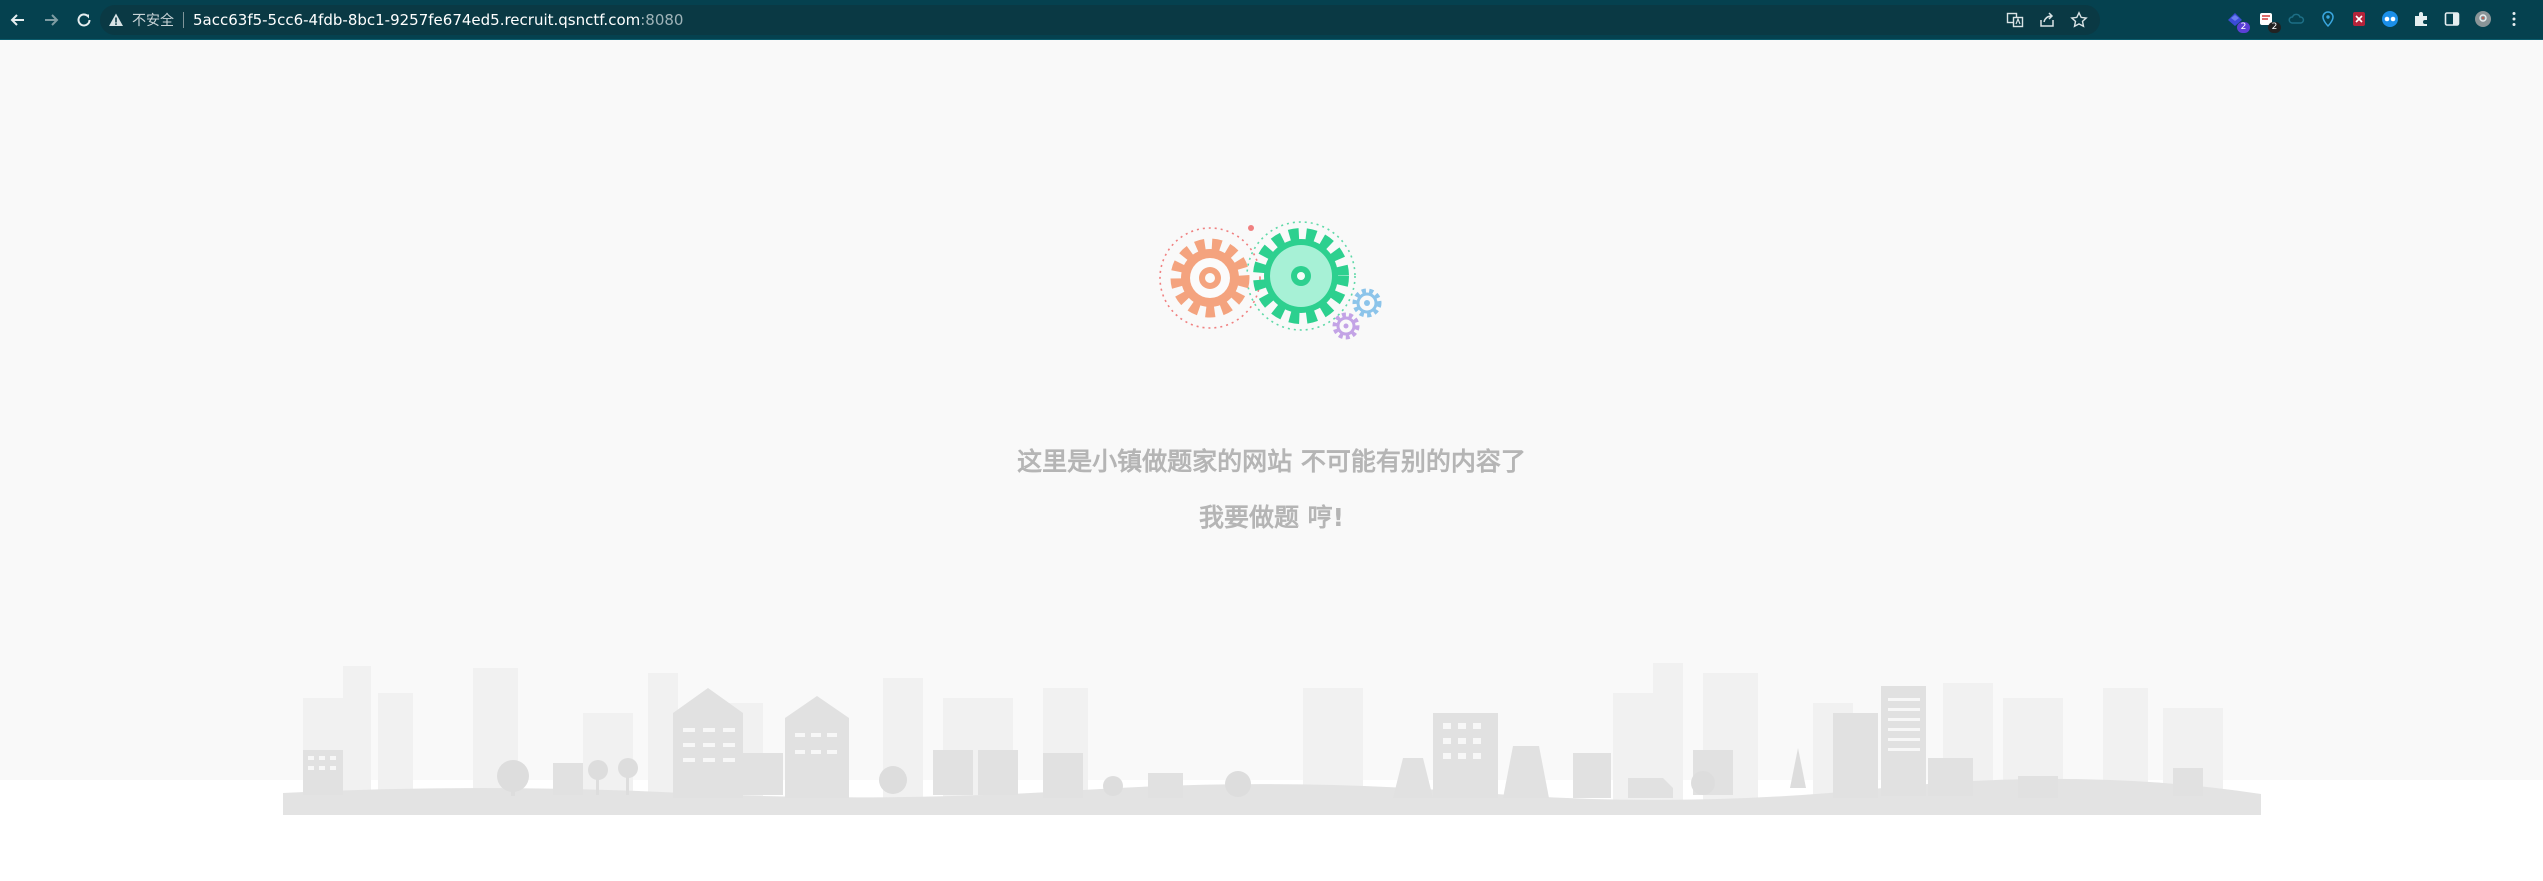 Image resolution: width=2543 pixels, height=881 pixels. What do you see at coordinates (1271, 517) in the screenshot?
I see `message-line-2: 我要做题 哼!` at bounding box center [1271, 517].